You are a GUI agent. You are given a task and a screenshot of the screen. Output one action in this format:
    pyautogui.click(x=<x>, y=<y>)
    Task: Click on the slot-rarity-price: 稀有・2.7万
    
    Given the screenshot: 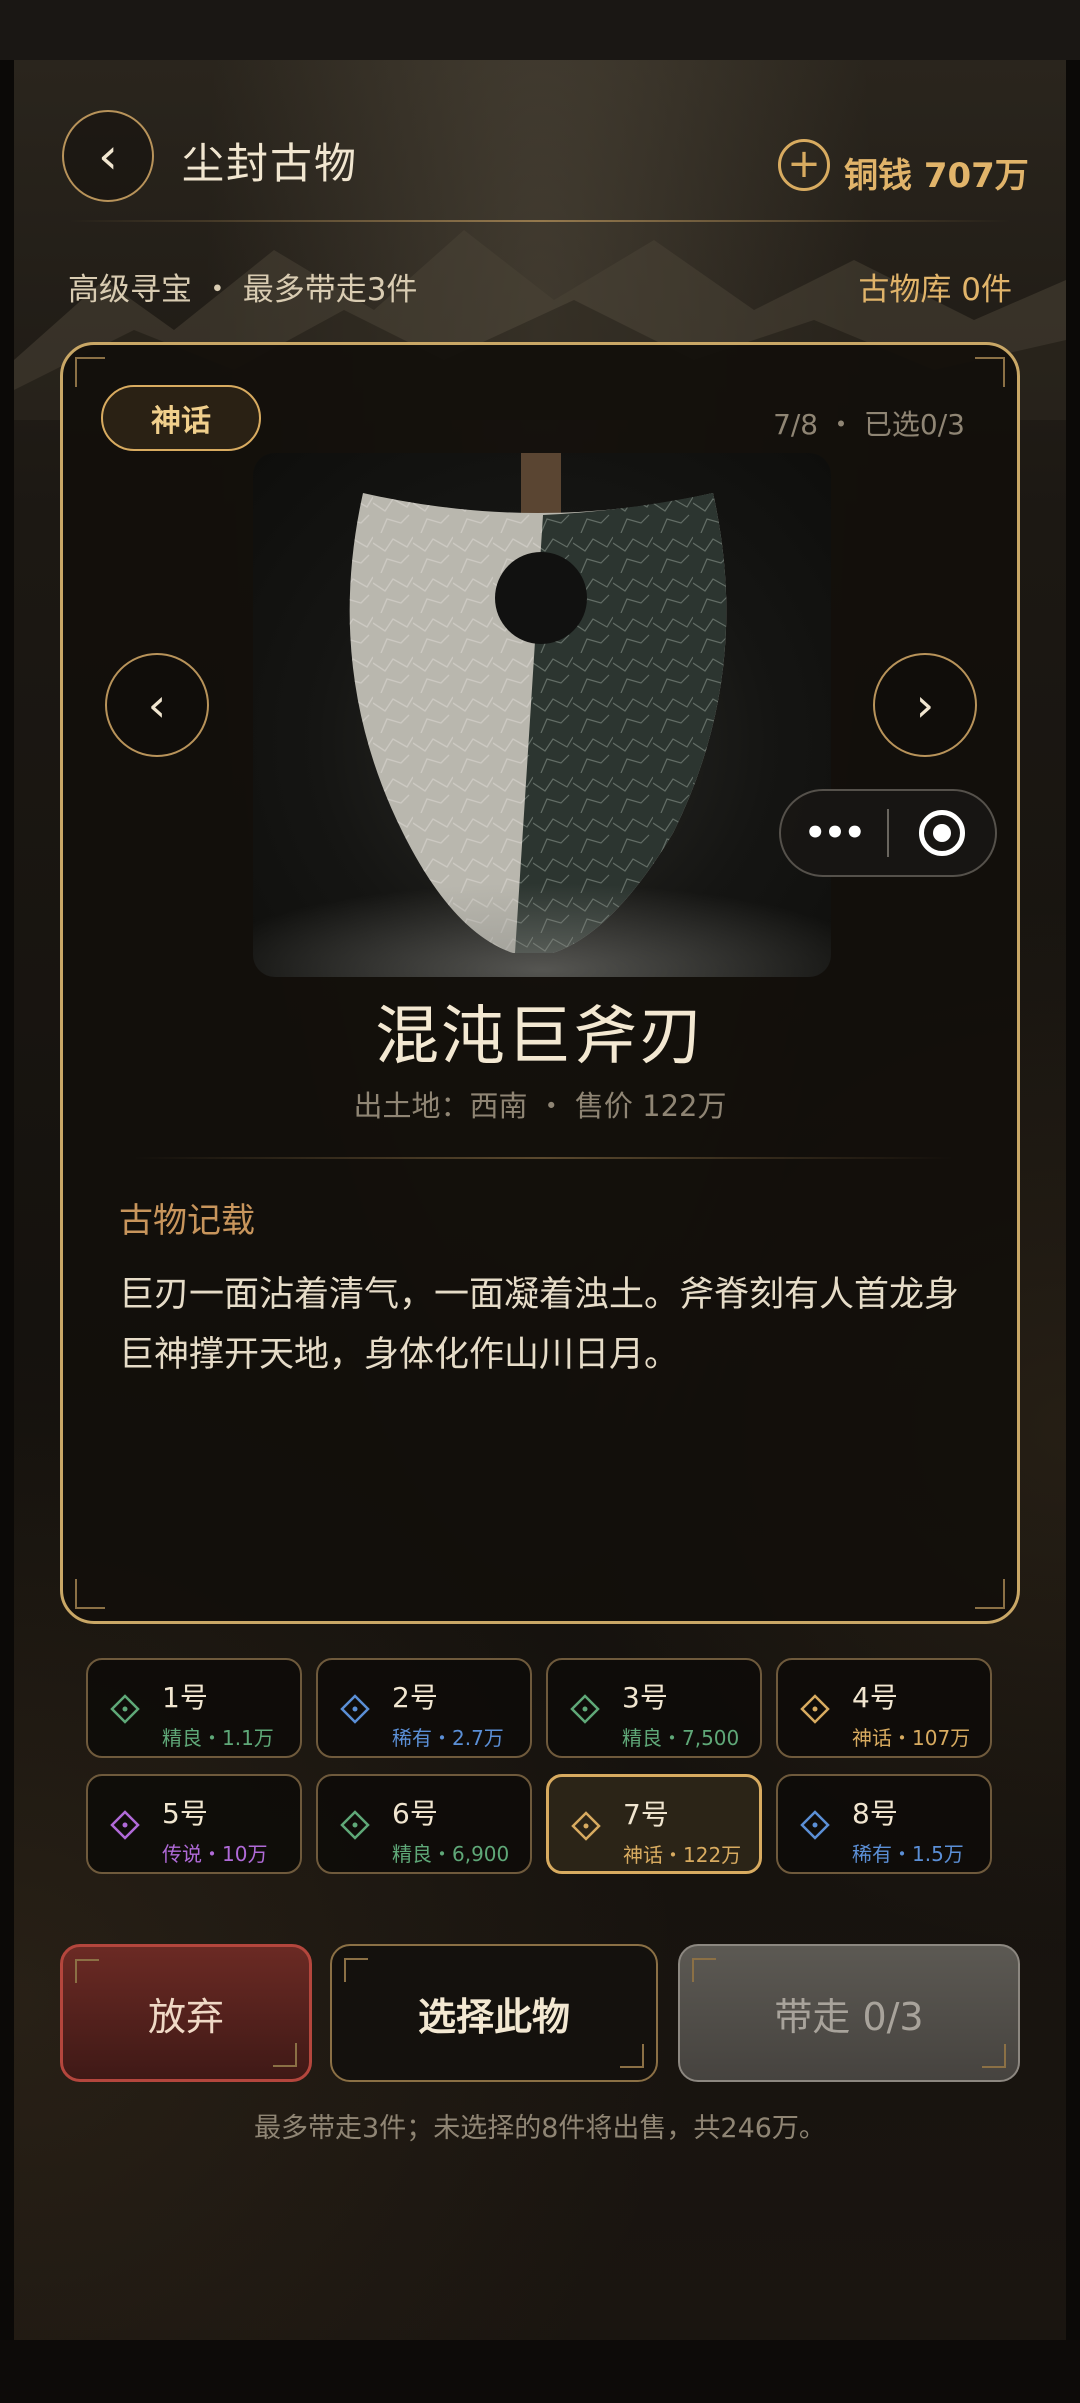 What is the action you would take?
    pyautogui.click(x=448, y=1738)
    